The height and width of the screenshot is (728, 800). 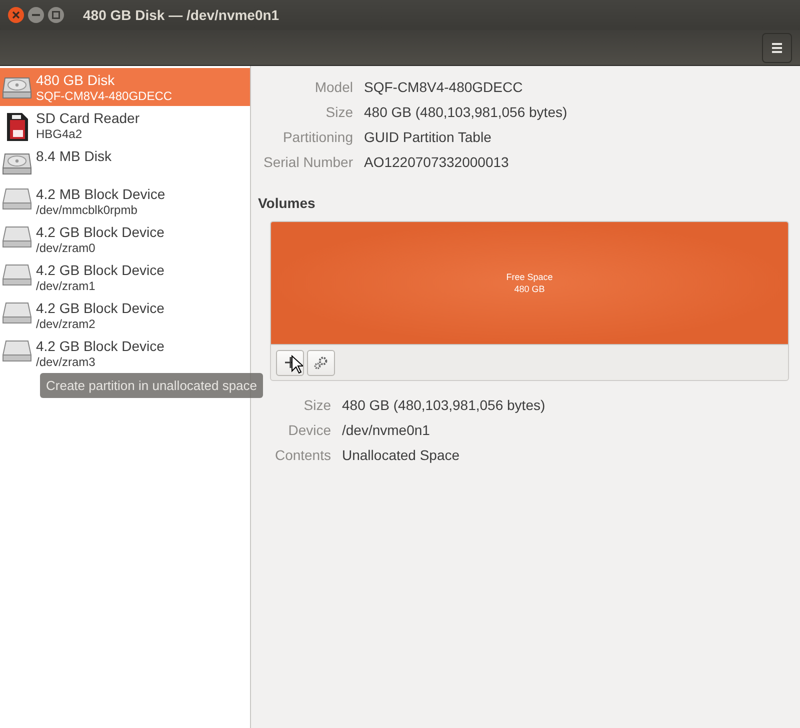 I want to click on menu-button, so click(x=777, y=47).